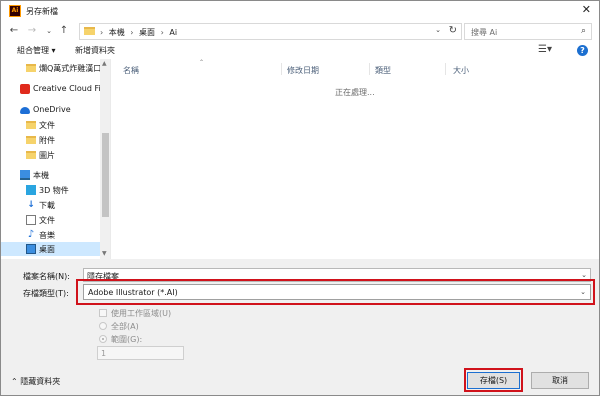 The image size is (600, 396). Describe the element at coordinates (140, 353) in the screenshot. I see `range-input: 1` at that location.